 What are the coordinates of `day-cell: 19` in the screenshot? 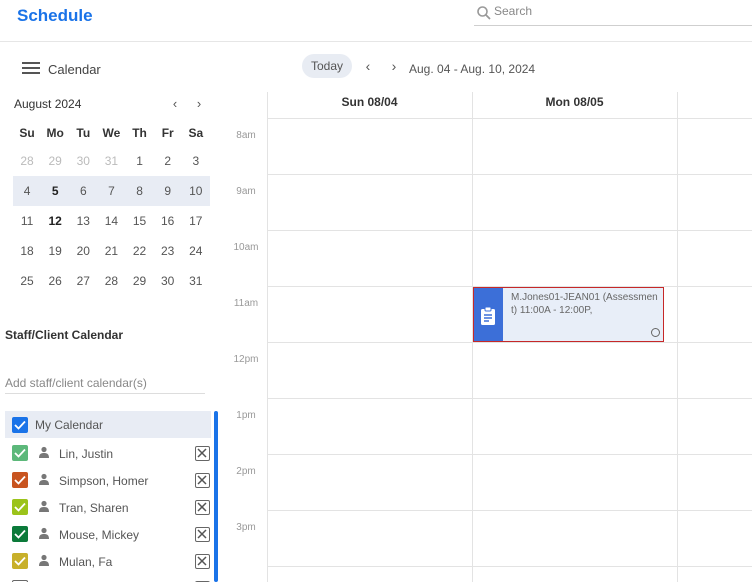 It's located at (55, 251).